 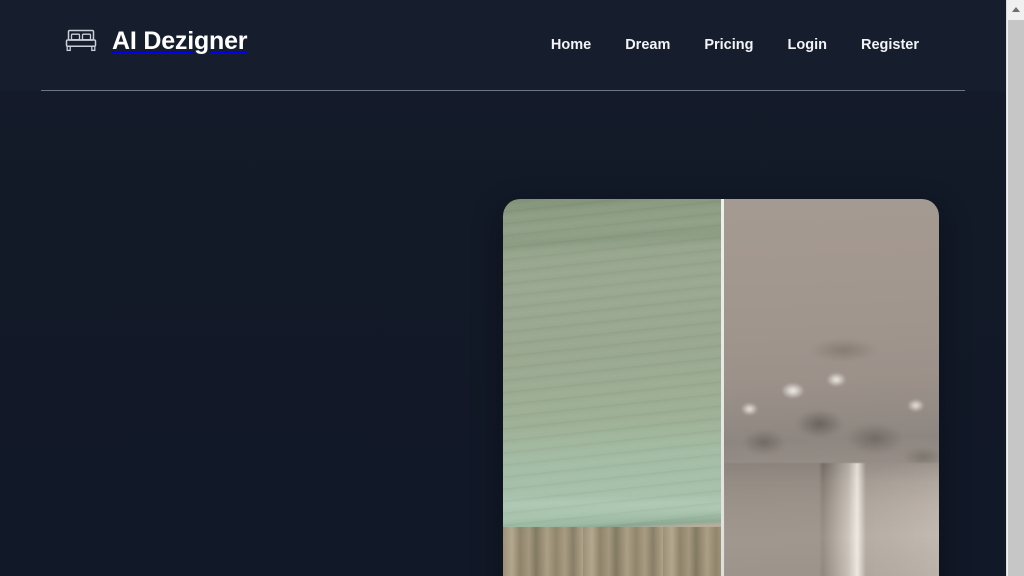 I want to click on vertical-scrollbar, so click(x=1015, y=288).